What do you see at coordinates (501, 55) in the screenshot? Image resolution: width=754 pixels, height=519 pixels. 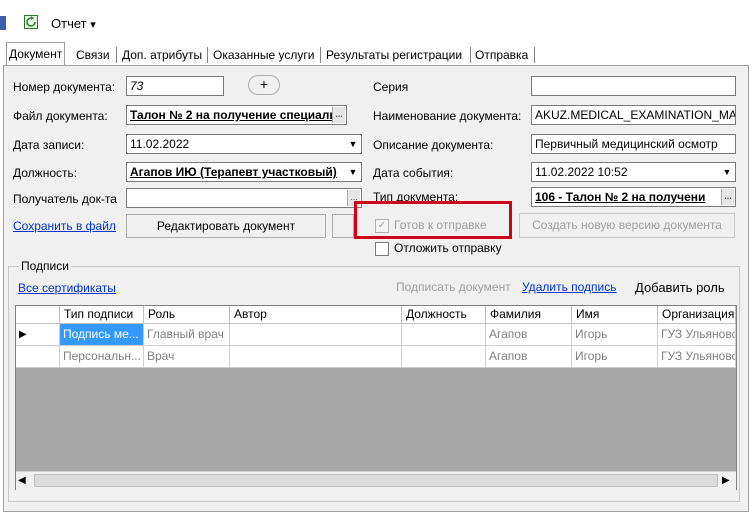 I see `tab-sending: Отправка` at bounding box center [501, 55].